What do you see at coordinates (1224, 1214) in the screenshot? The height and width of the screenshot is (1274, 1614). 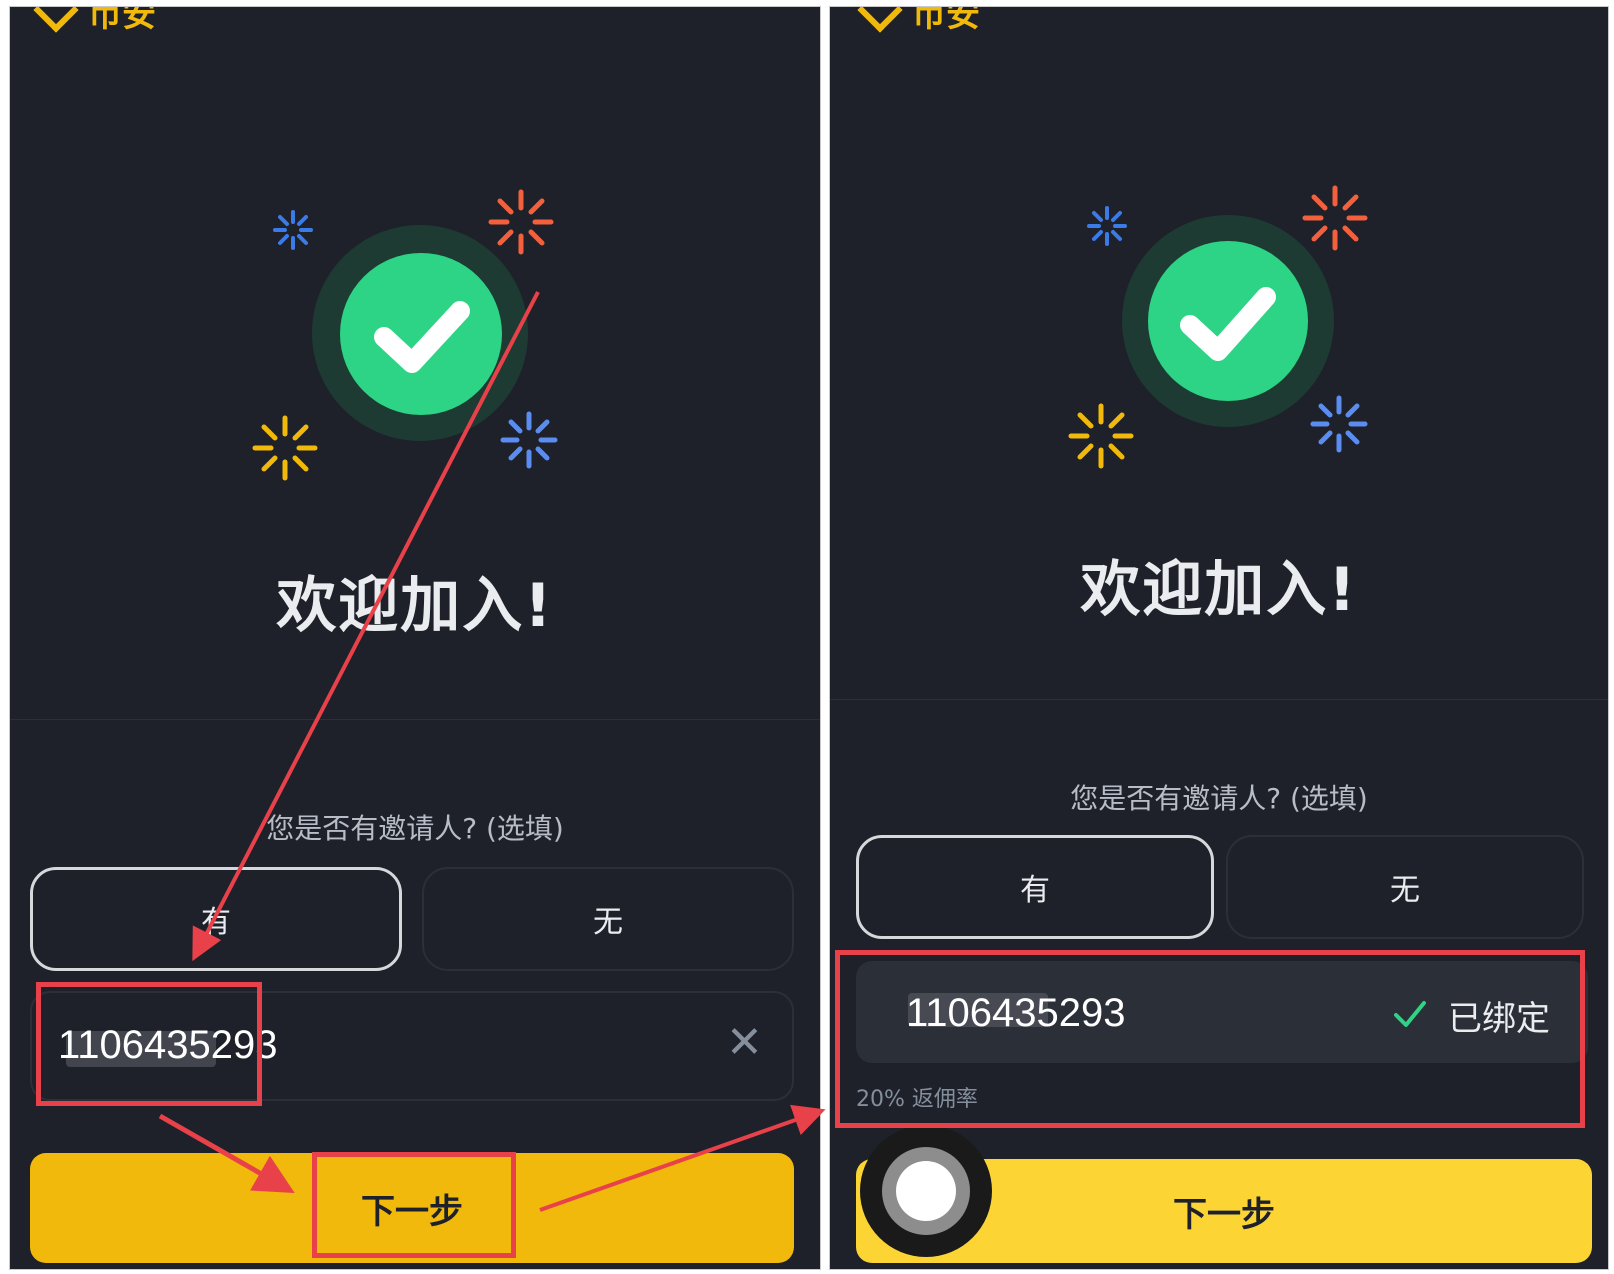 I see `next-button-label: 下一步` at bounding box center [1224, 1214].